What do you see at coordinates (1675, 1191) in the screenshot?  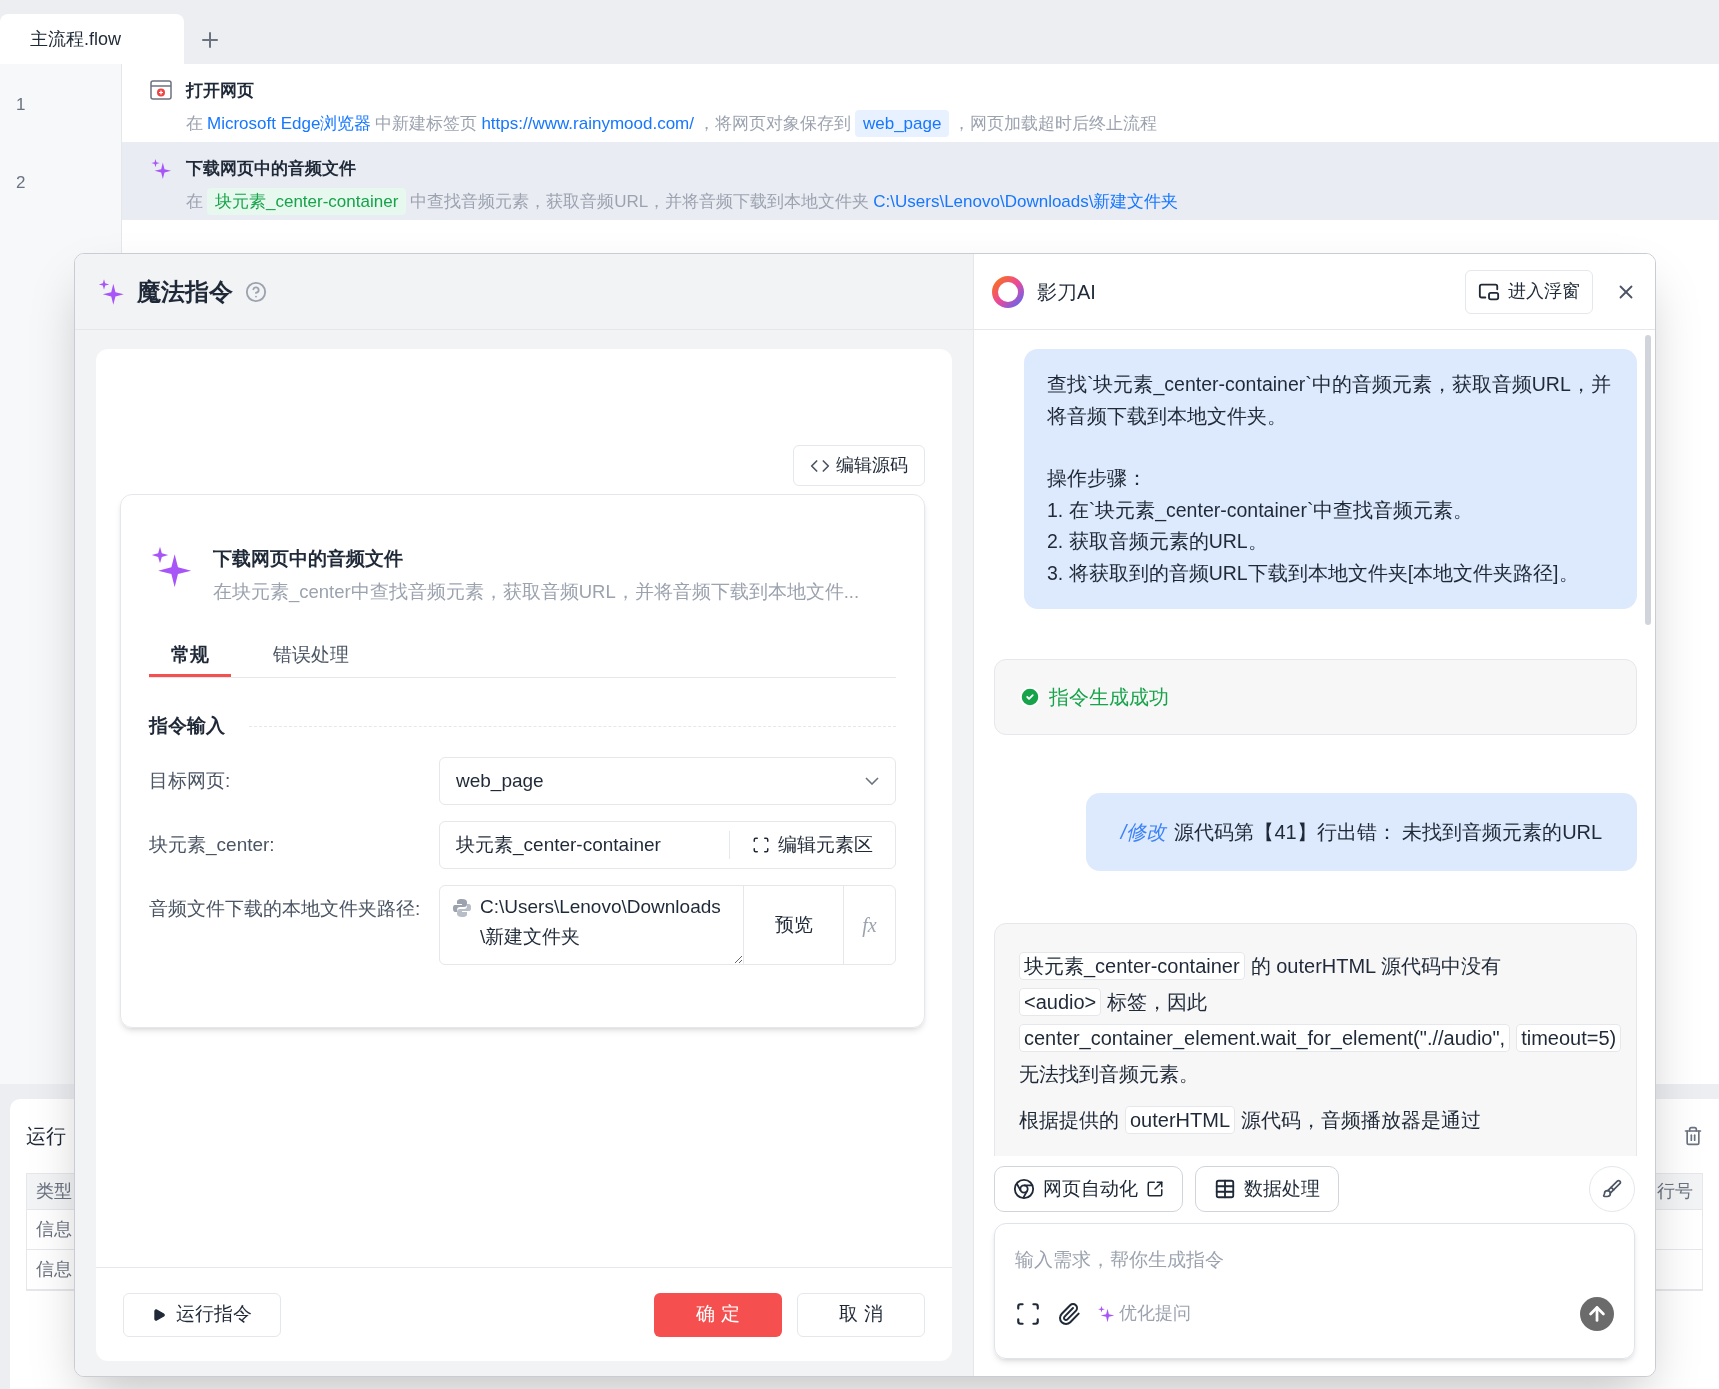 I see `column-header: 行号` at bounding box center [1675, 1191].